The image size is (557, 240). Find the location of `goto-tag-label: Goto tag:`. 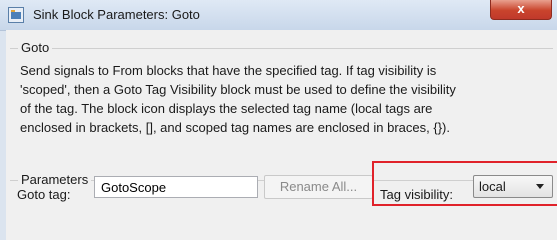

goto-tag-label: Goto tag: is located at coordinates (44, 194).